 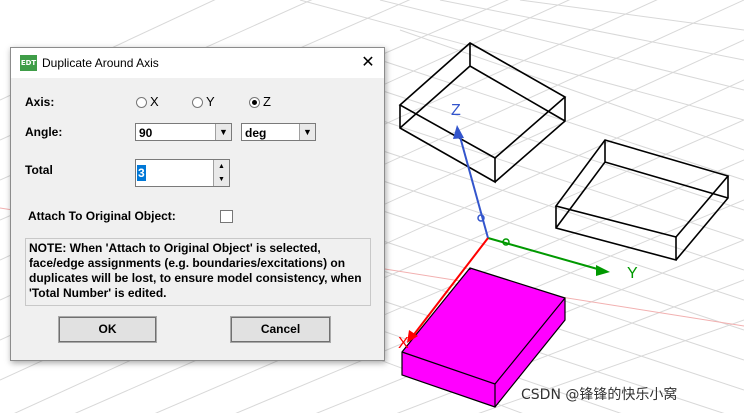 What do you see at coordinates (146, 133) in the screenshot?
I see `angle-value: 90` at bounding box center [146, 133].